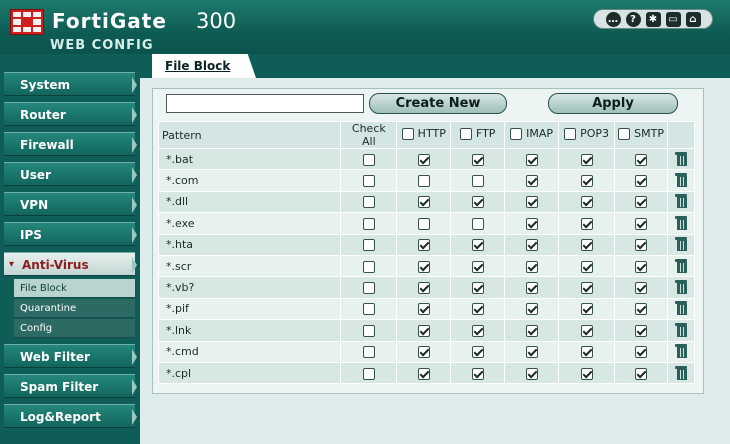  I want to click on sidebar-item-firewall: Firewall, so click(70, 144).